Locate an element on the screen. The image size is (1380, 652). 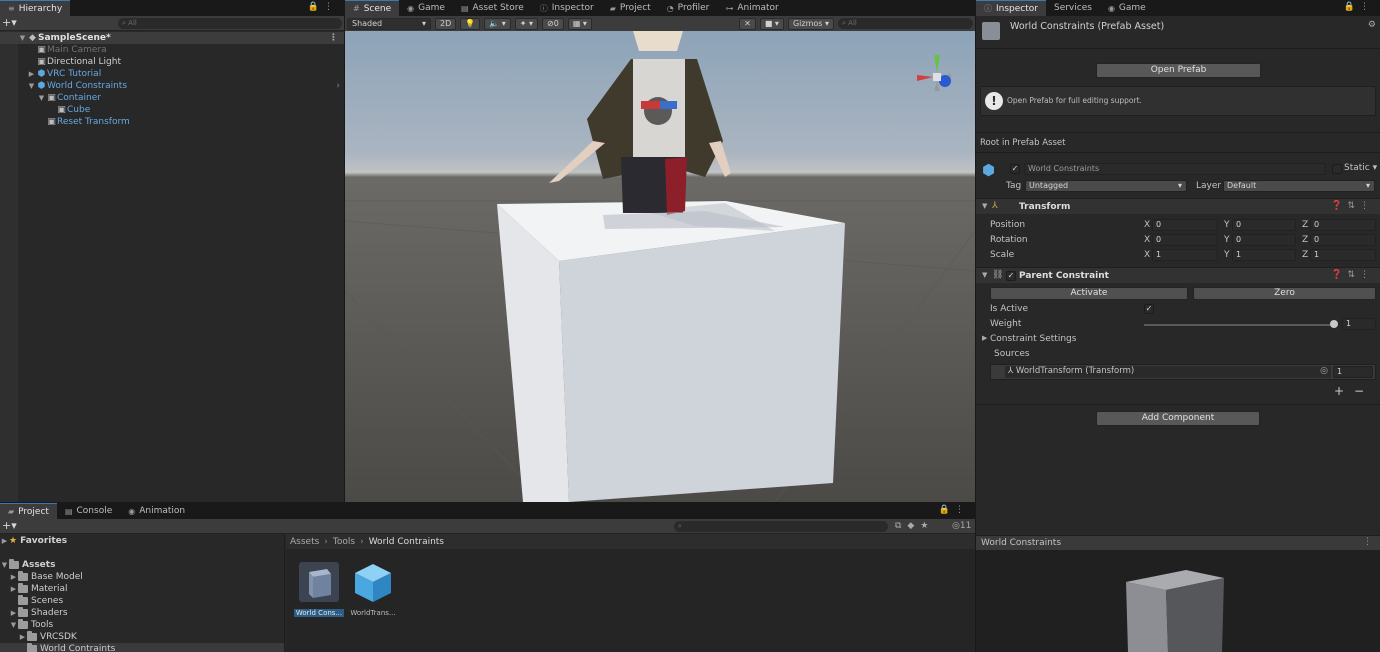
object-picker-icon: ◎ is located at coordinates (1324, 371).